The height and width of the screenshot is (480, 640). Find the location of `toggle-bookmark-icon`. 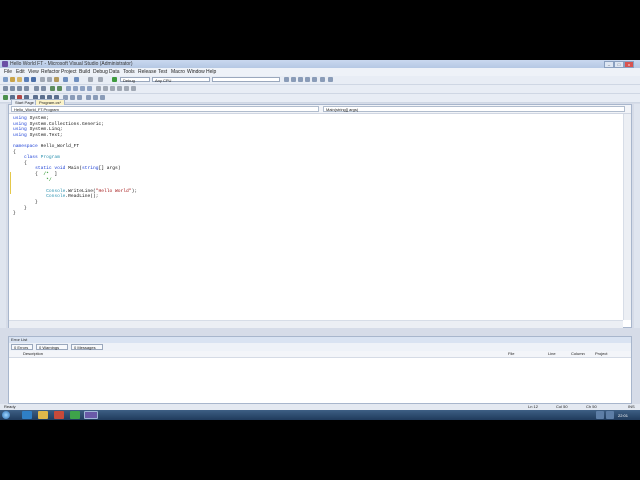

toggle-bookmark-icon is located at coordinates (68, 88).